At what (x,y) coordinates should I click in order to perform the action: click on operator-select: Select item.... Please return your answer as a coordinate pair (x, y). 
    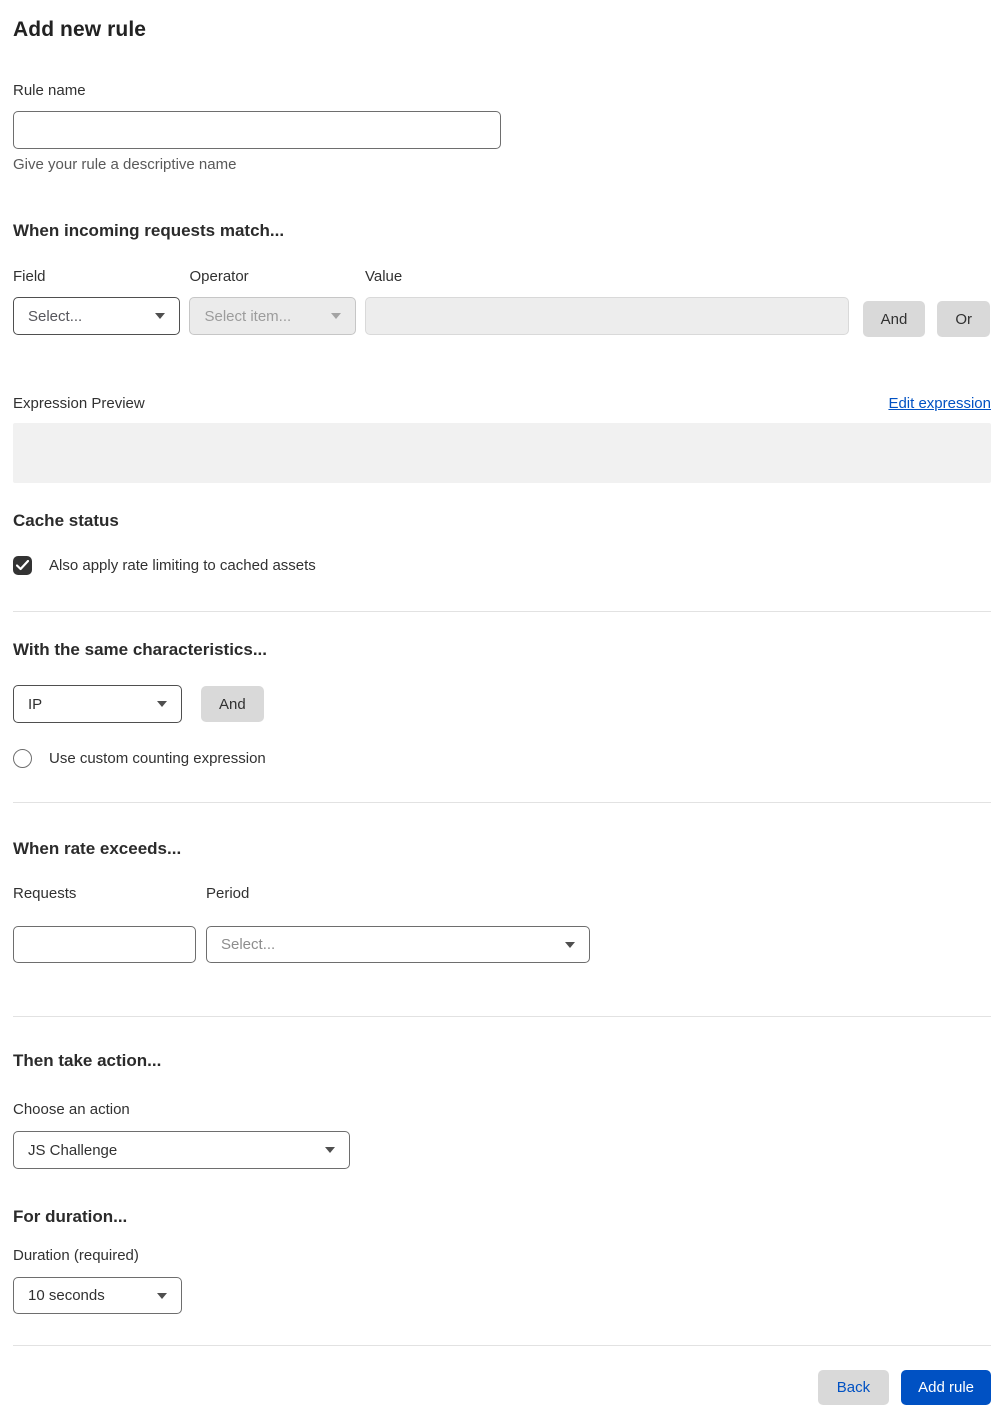
    Looking at the image, I should click on (272, 316).